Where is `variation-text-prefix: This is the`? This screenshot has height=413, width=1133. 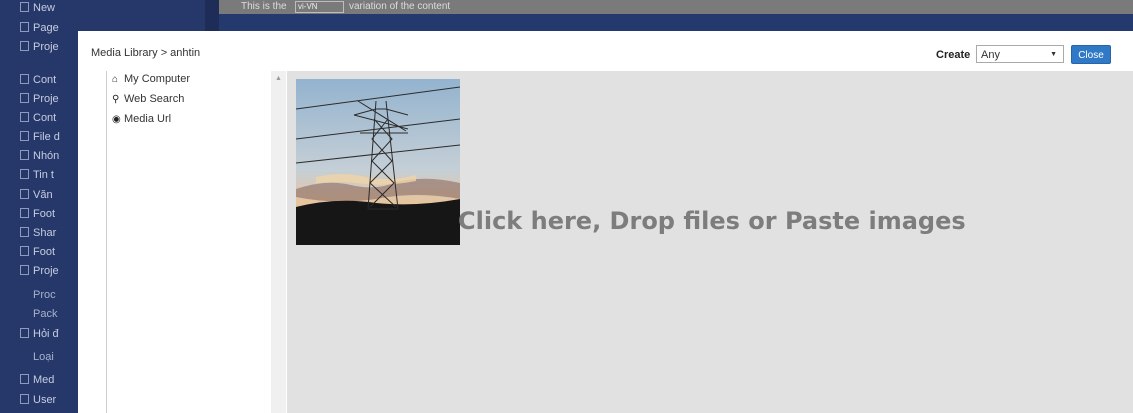
variation-text-prefix: This is the is located at coordinates (264, 6).